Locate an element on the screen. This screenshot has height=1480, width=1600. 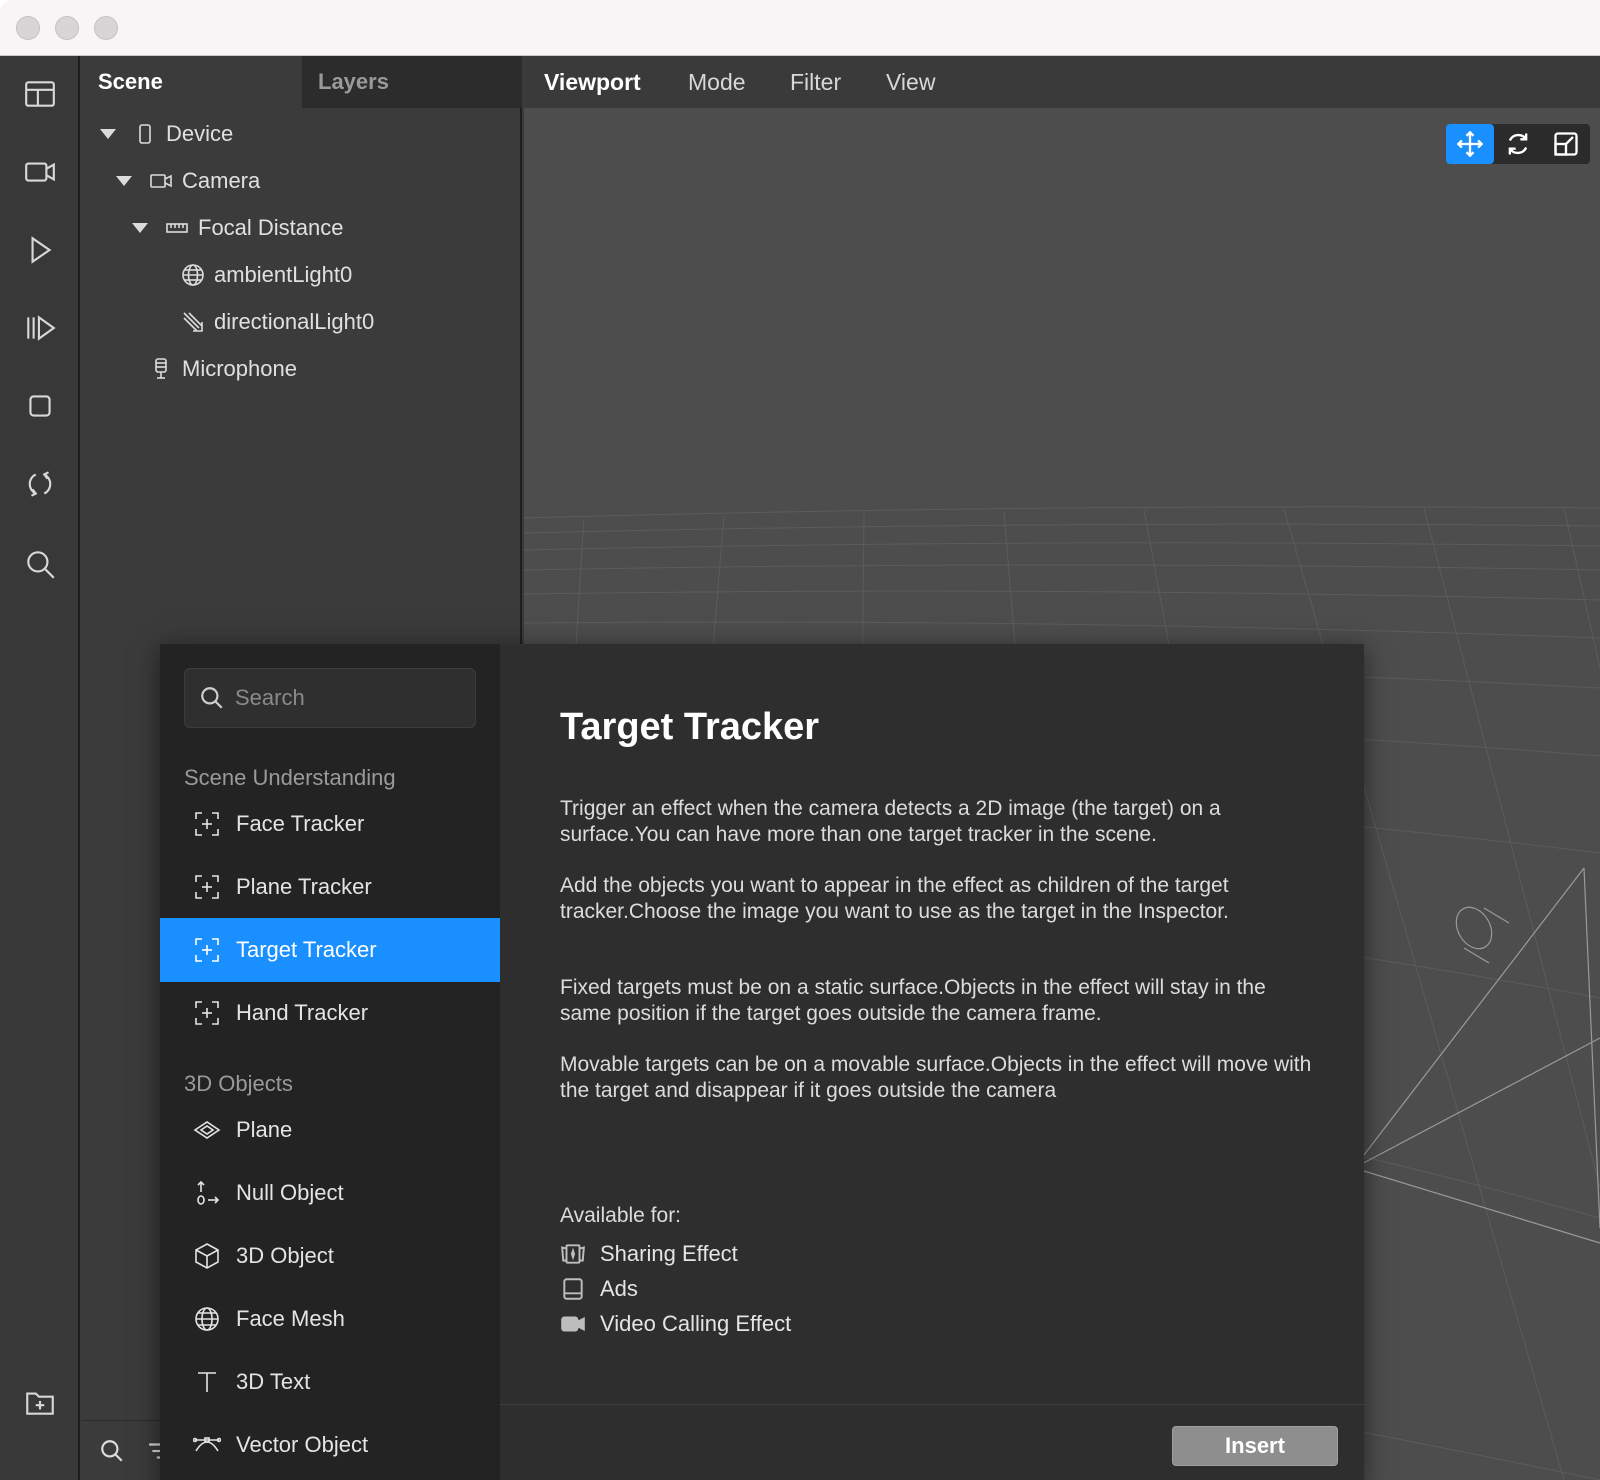
microphone-icon is located at coordinates (161, 369).